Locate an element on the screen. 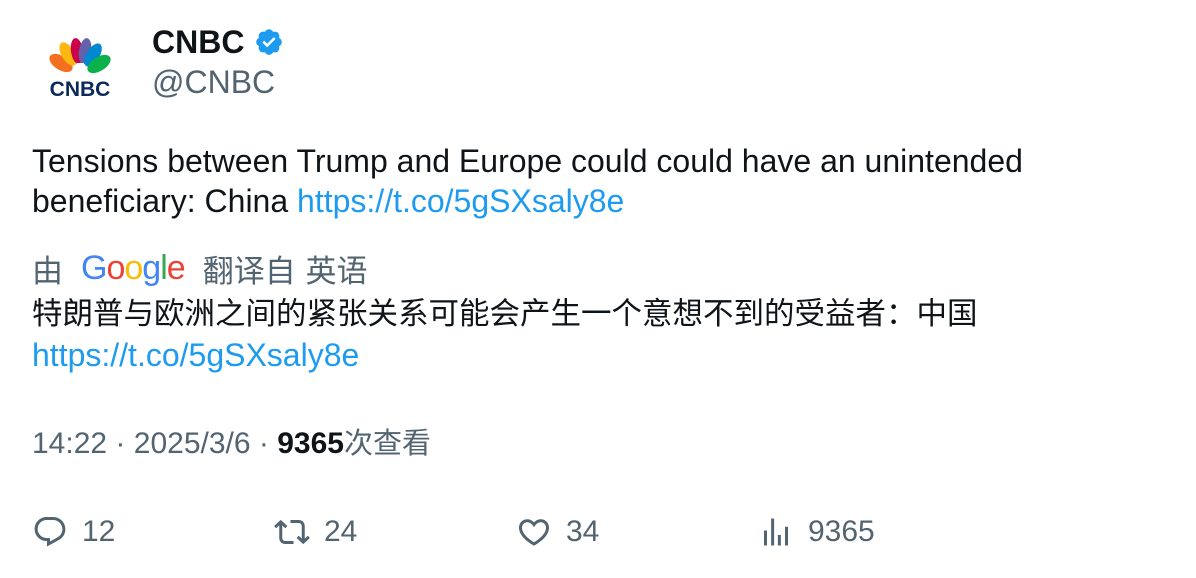  translation-by-label: 由 is located at coordinates (47, 271).